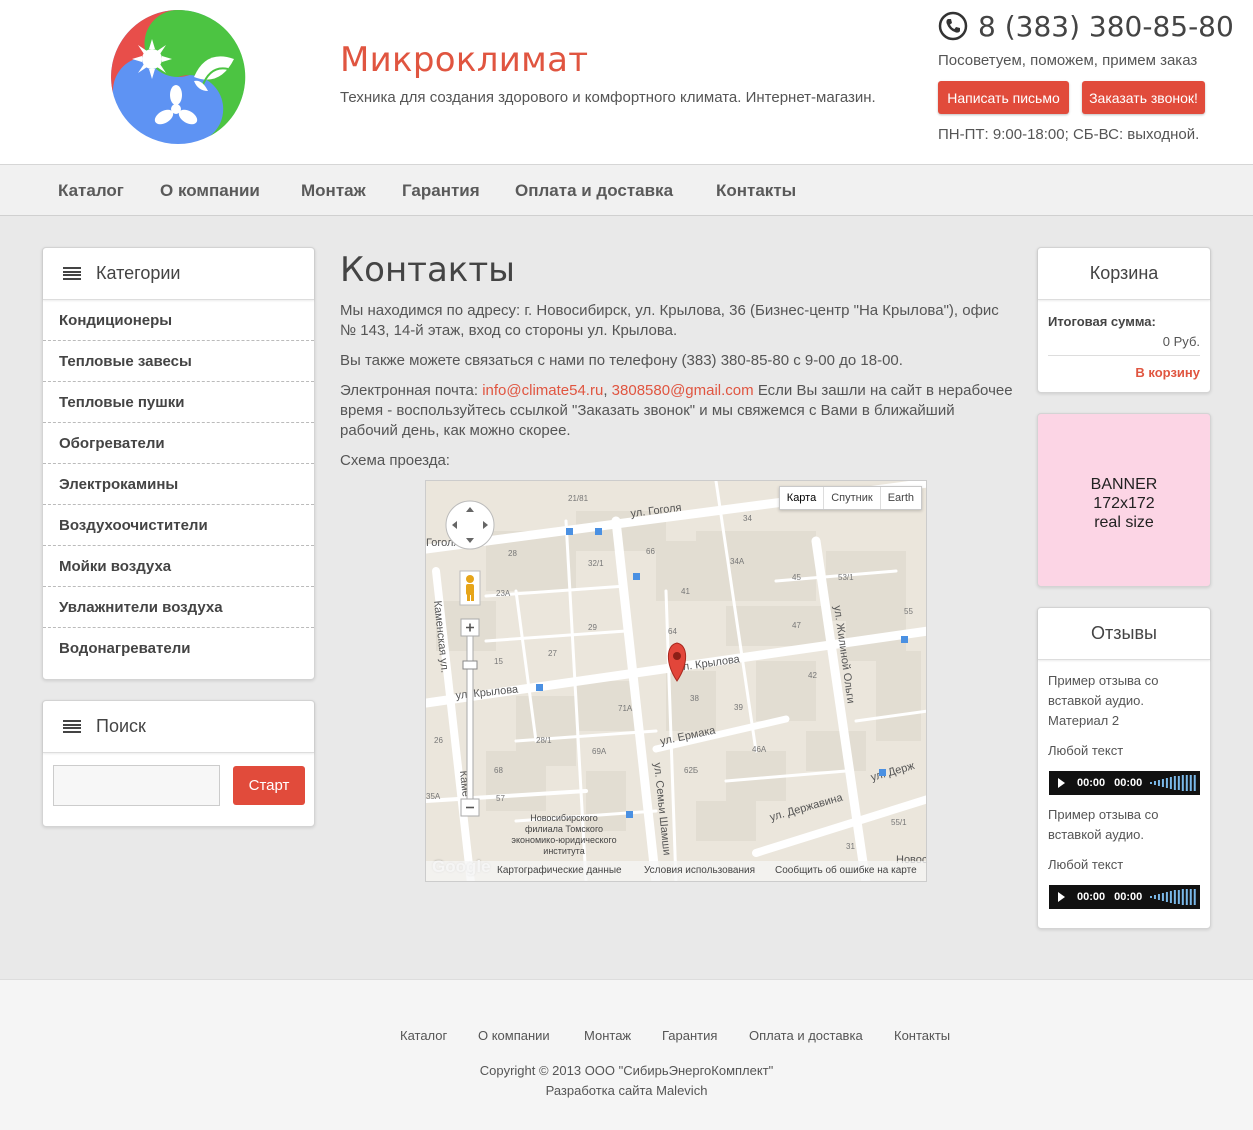  I want to click on banner-text: BANNER 172x172 real size, so click(1124, 503).